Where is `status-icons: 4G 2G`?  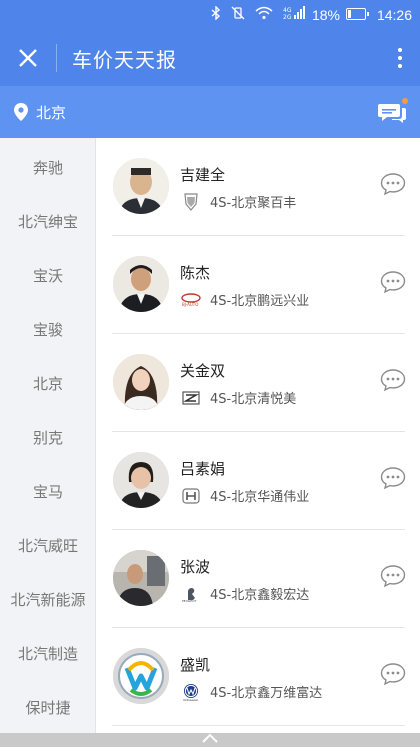 status-icons: 4G 2G is located at coordinates (258, 13).